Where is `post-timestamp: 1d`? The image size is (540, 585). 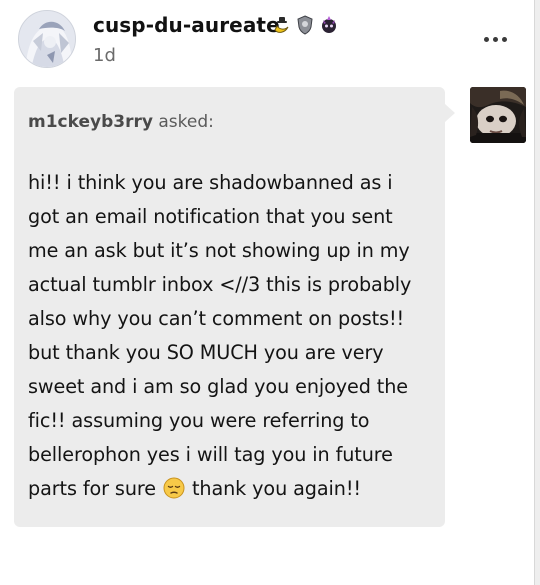
post-timestamp: 1d is located at coordinates (104, 55).